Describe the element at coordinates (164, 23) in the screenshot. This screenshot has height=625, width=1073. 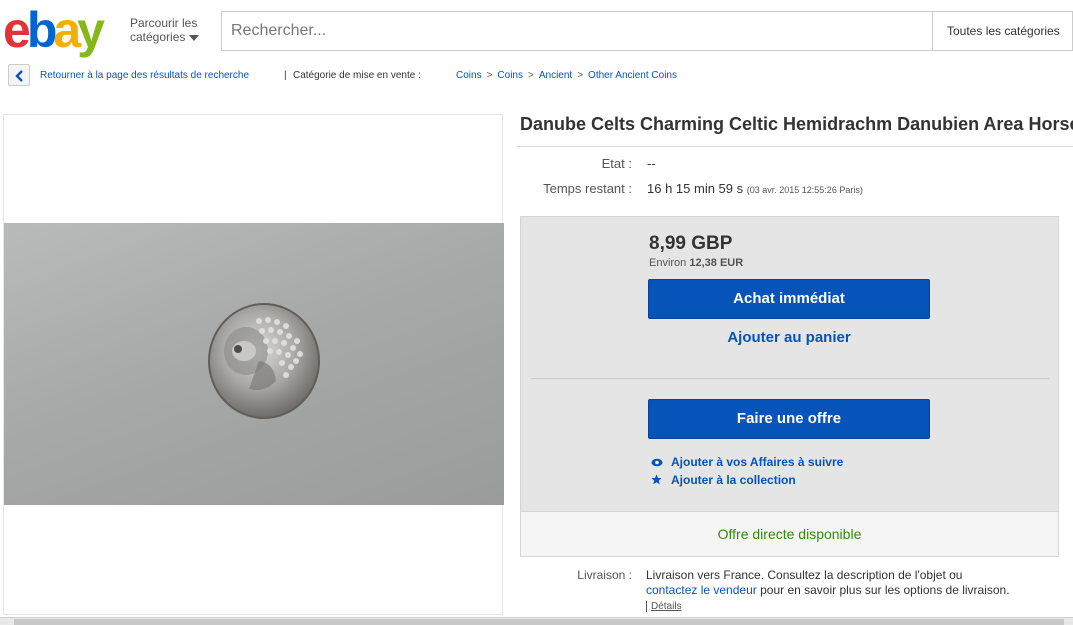
I see `browse-line1: Parcourir les` at that location.